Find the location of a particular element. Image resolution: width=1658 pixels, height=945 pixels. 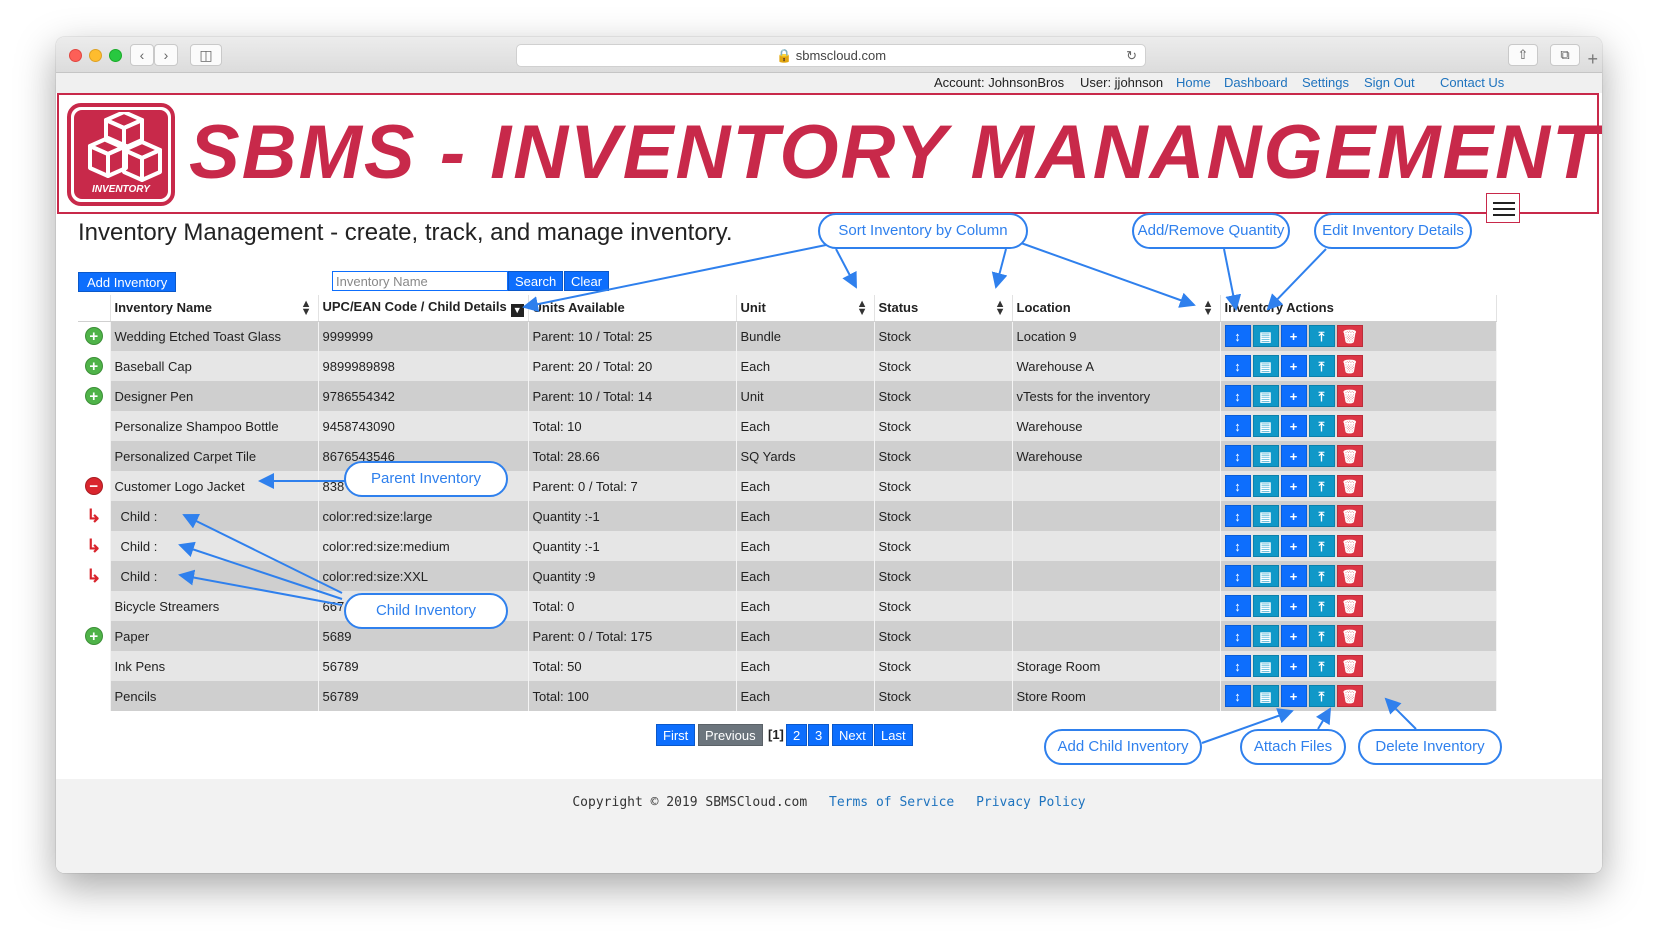

share-icon: ⇧ is located at coordinates (1523, 55).